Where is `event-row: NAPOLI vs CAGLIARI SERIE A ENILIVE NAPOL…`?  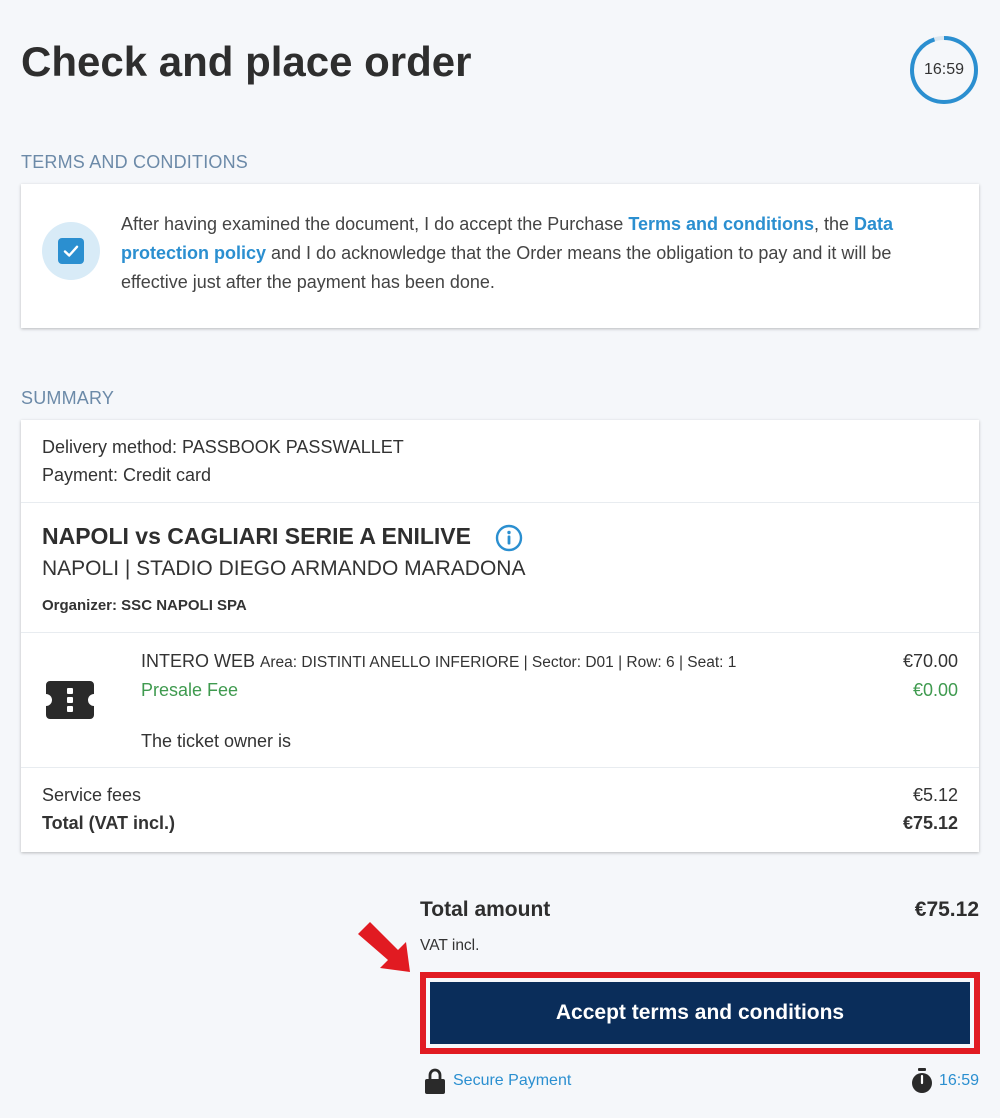
event-row: NAPOLI vs CAGLIARI SERIE A ENILIVE NAPOL… is located at coordinates (500, 568).